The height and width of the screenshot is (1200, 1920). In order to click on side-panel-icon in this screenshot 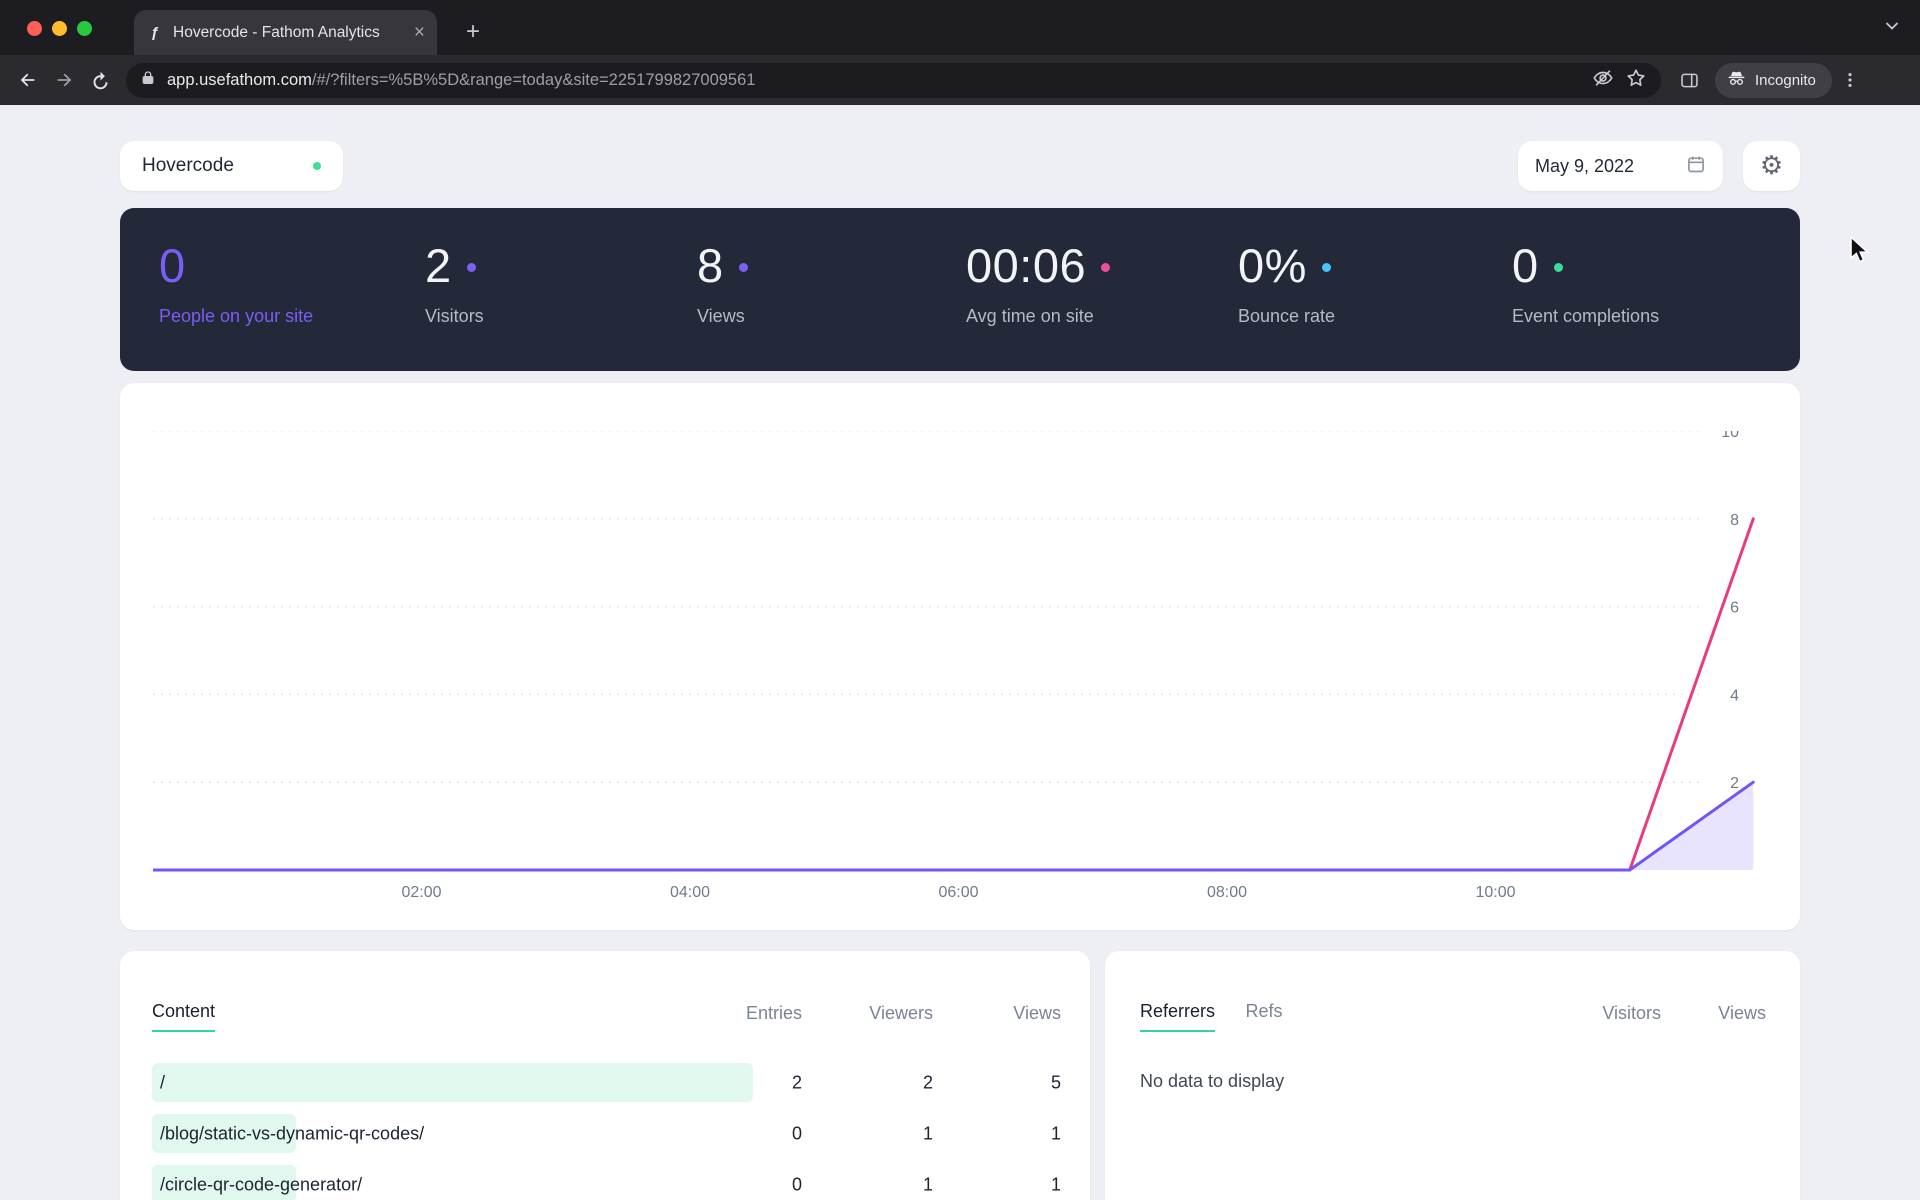, I will do `click(1689, 80)`.